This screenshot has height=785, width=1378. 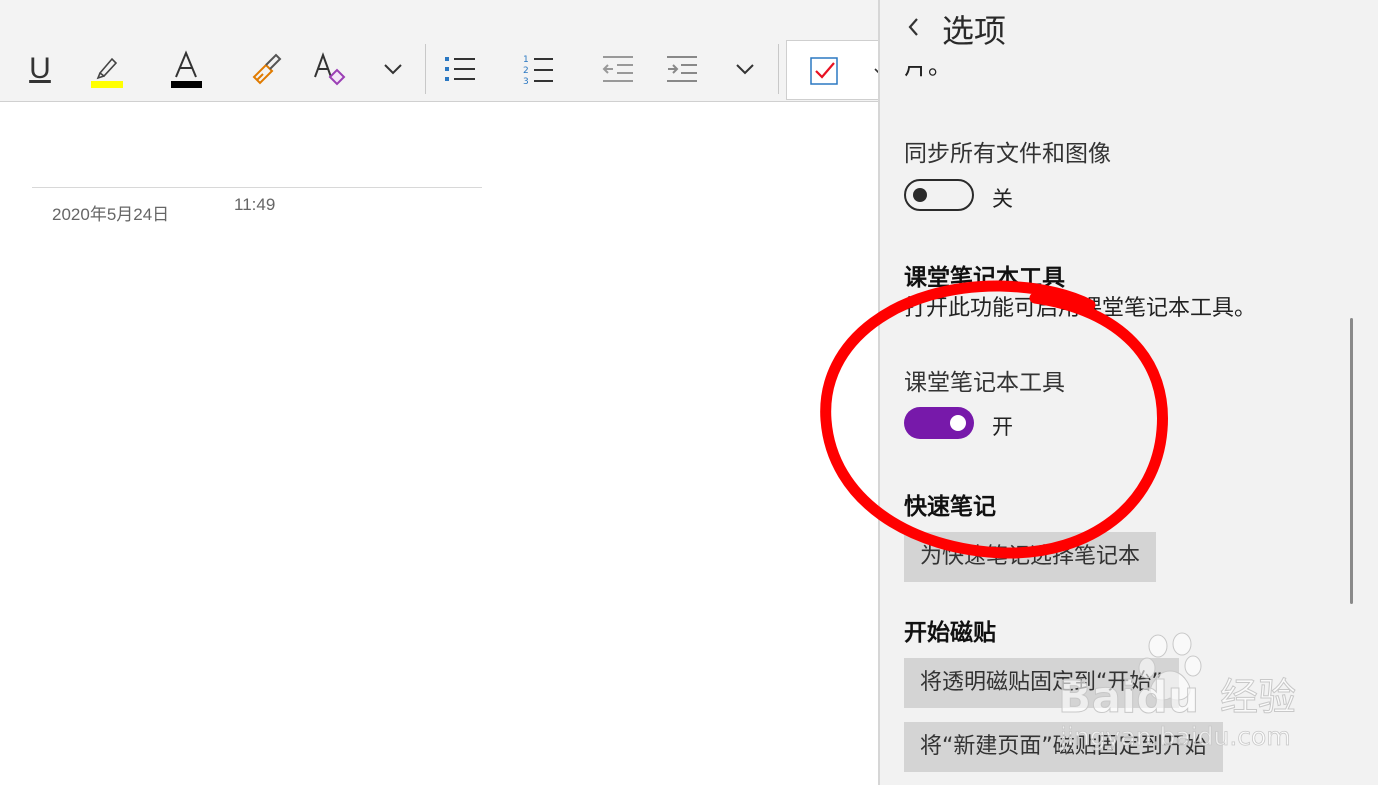 I want to click on clear-formatting-button, so click(x=329, y=69).